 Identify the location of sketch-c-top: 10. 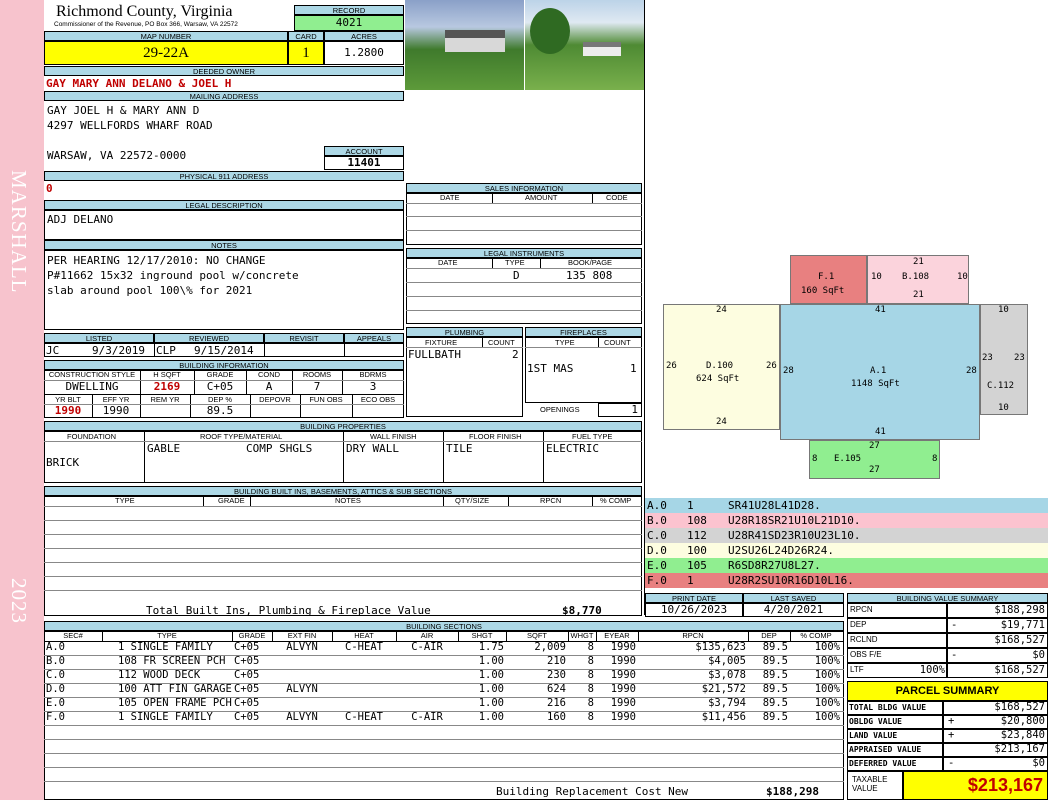
(1003, 310).